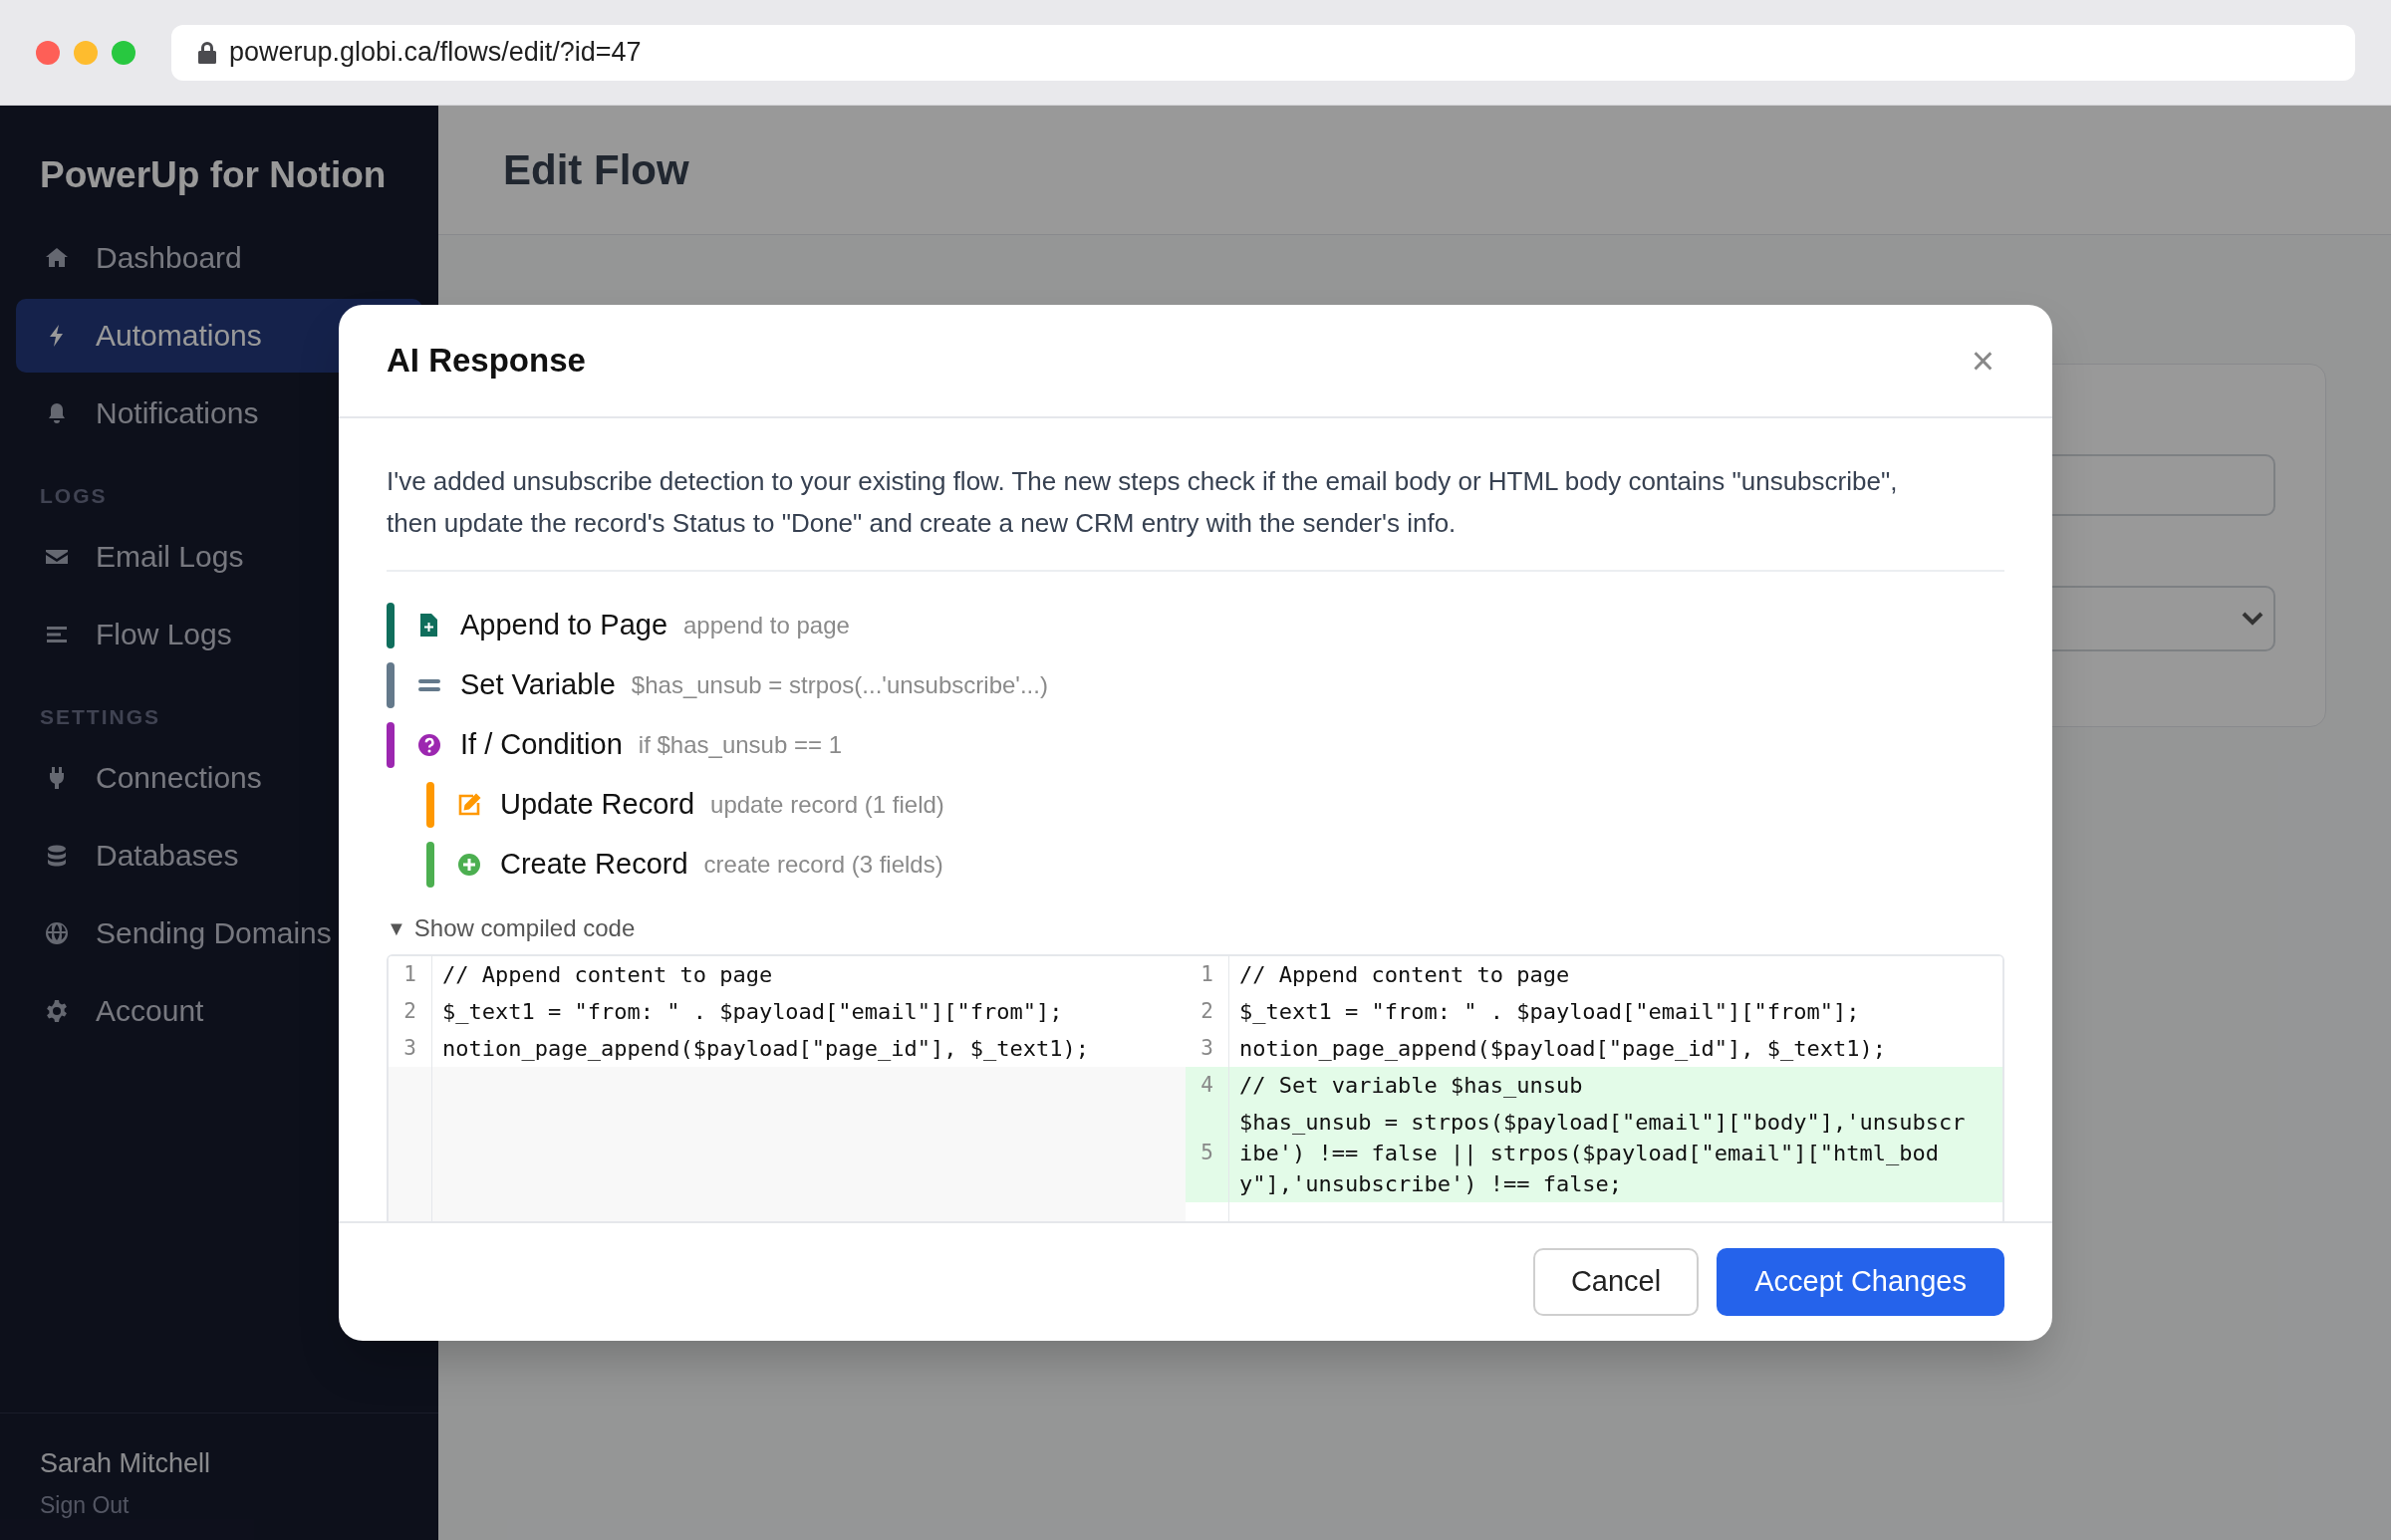  Describe the element at coordinates (219, 634) in the screenshot. I see `nav-item: Flow Logs` at that location.